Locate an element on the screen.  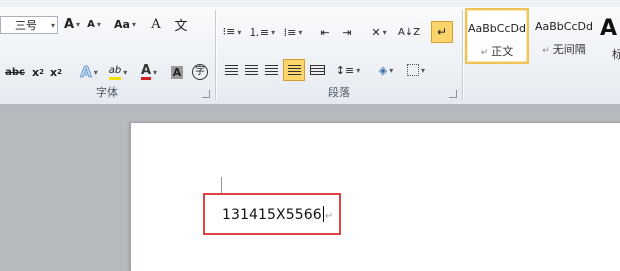
multilevel-list-icon: ⁞≡ is located at coordinates (290, 32).